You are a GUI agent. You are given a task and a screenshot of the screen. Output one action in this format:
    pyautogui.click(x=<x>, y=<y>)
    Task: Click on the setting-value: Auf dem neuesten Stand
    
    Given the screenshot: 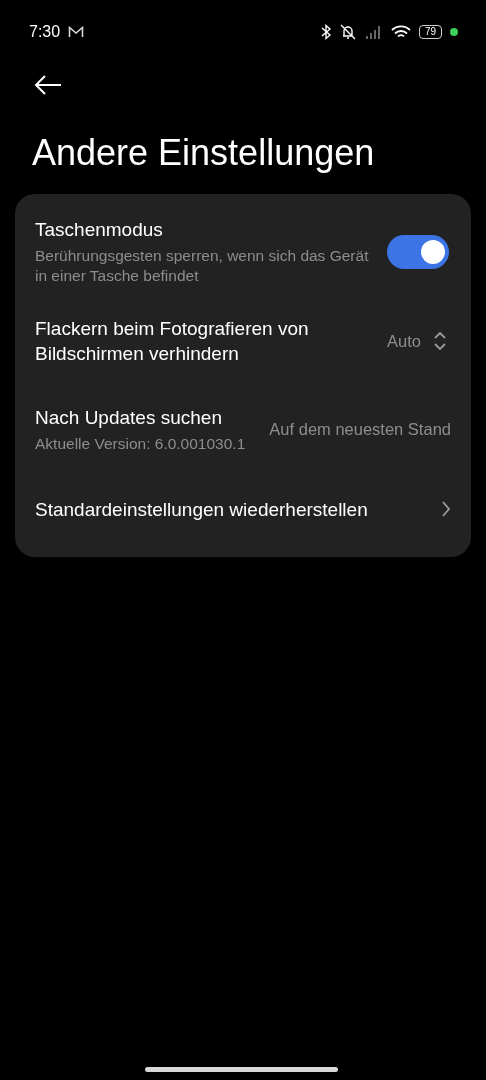 What is the action you would take?
    pyautogui.click(x=360, y=429)
    